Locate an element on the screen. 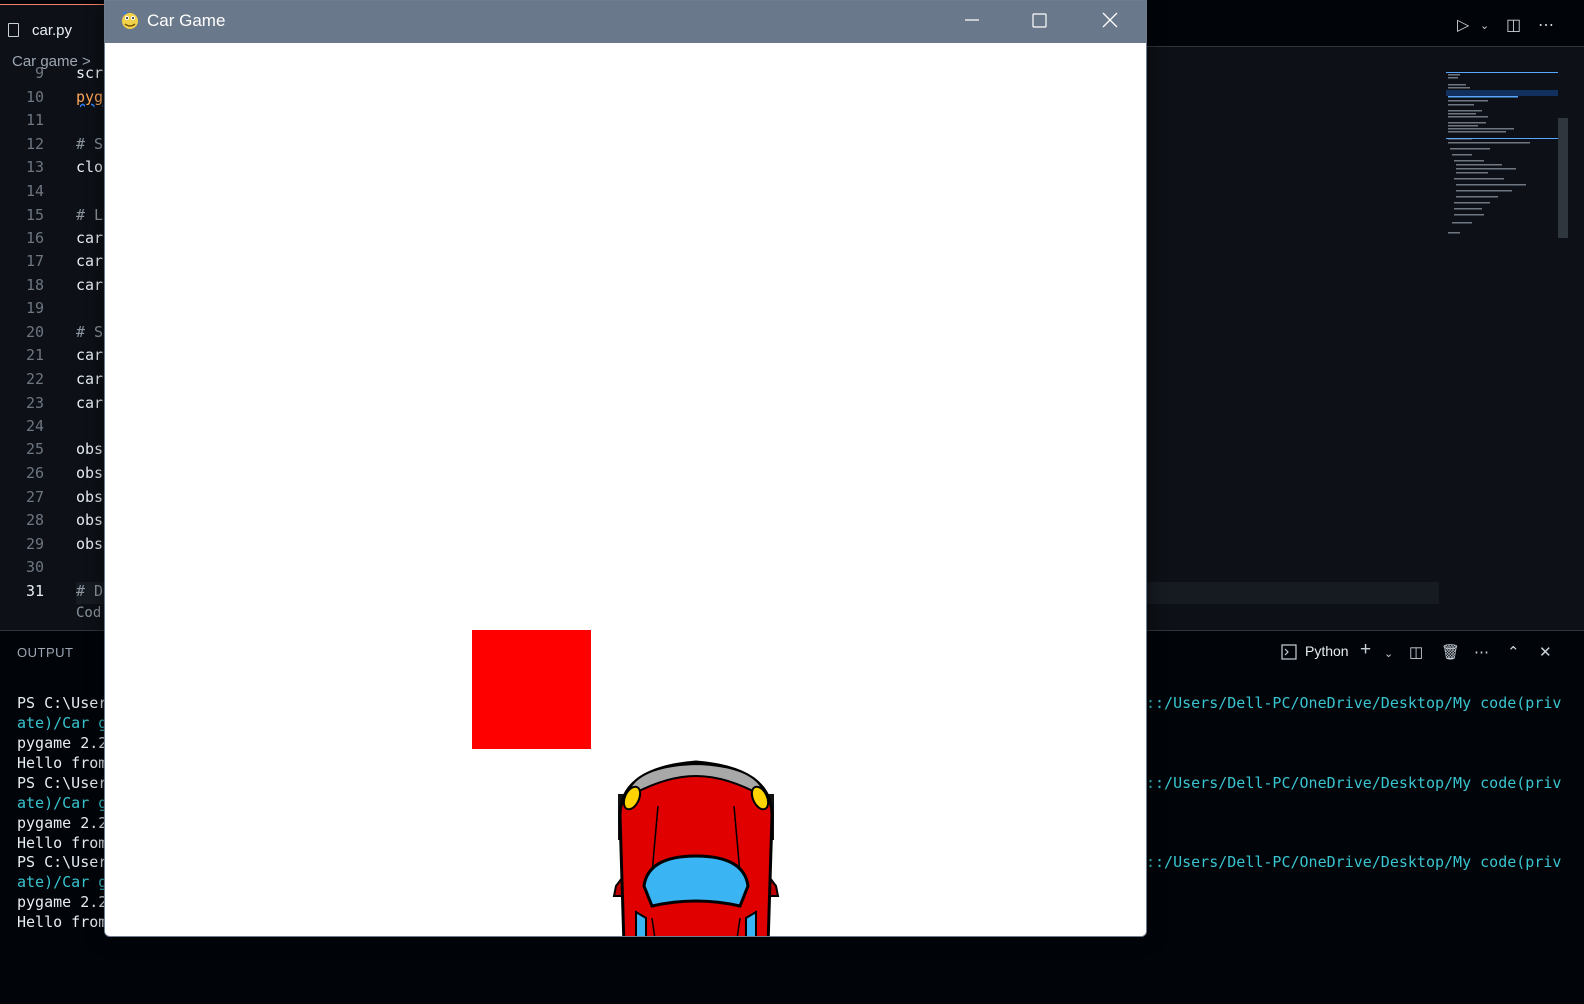 The height and width of the screenshot is (1004, 1584). window-titlebar: Car Game is located at coordinates (625, 22).